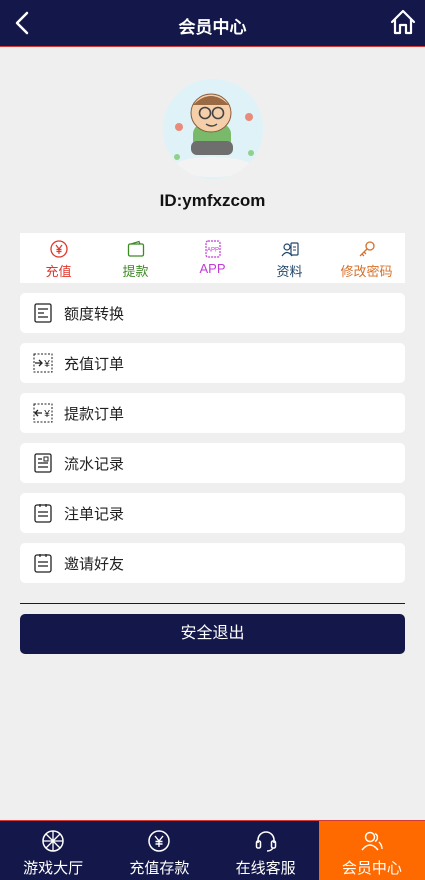 This screenshot has width=425, height=880. I want to click on deposit-order-icon: ¥, so click(43, 363).